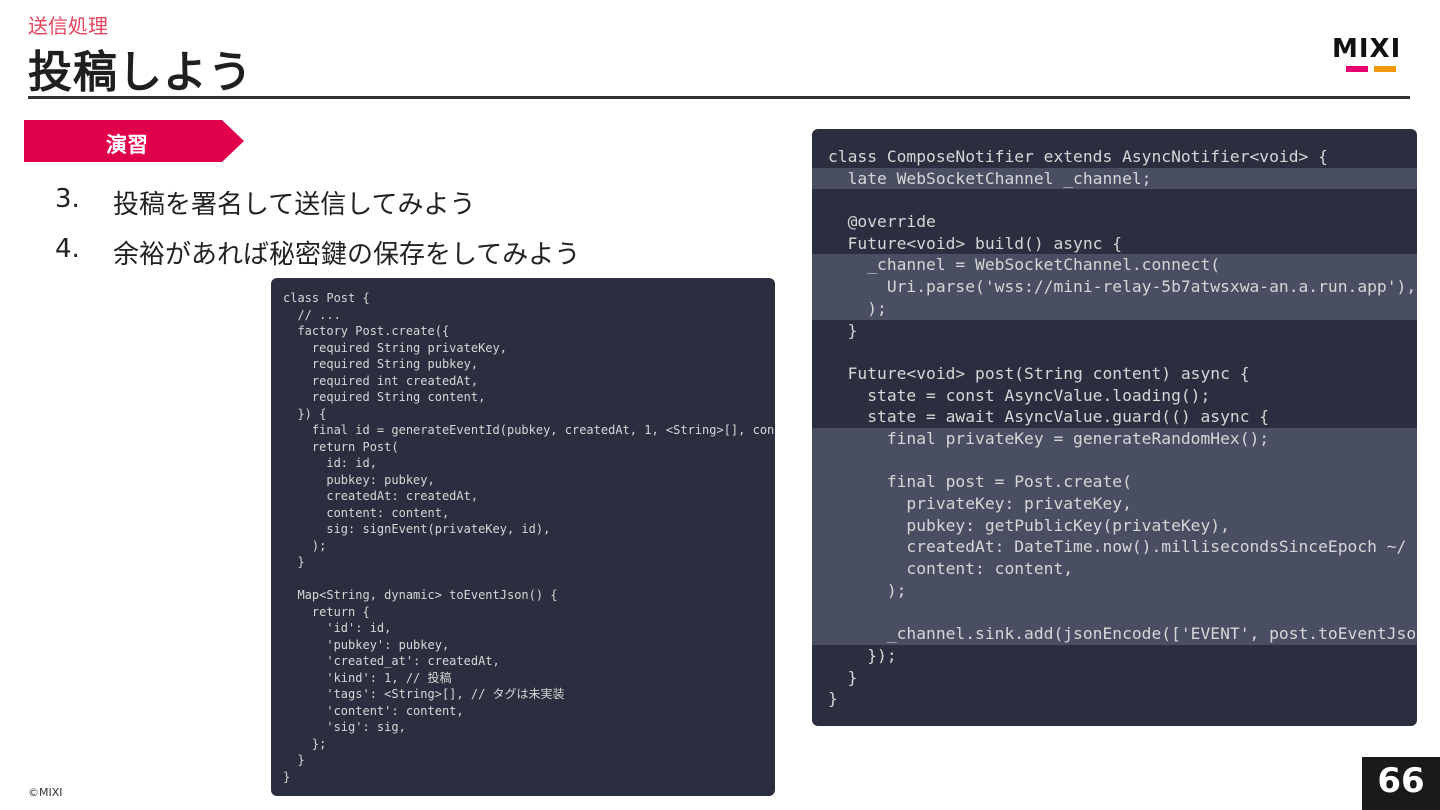 The width and height of the screenshot is (1440, 810). What do you see at coordinates (127, 145) in the screenshot?
I see `ribbon-label: 演習` at bounding box center [127, 145].